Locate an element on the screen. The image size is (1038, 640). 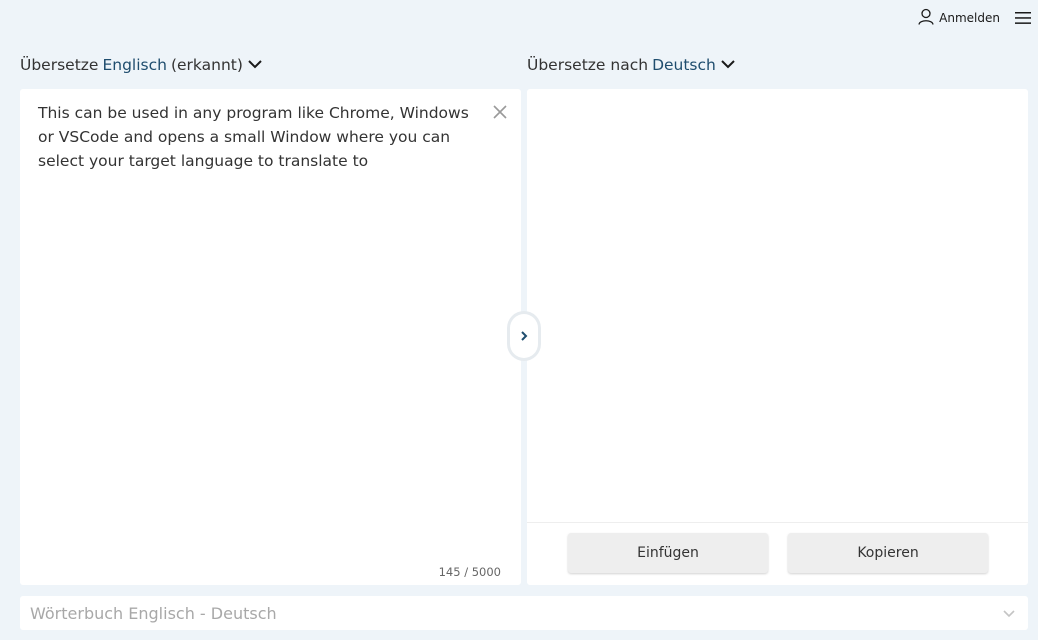
source-language-selector: Übersetze Englisch (erkannt) is located at coordinates (141, 65).